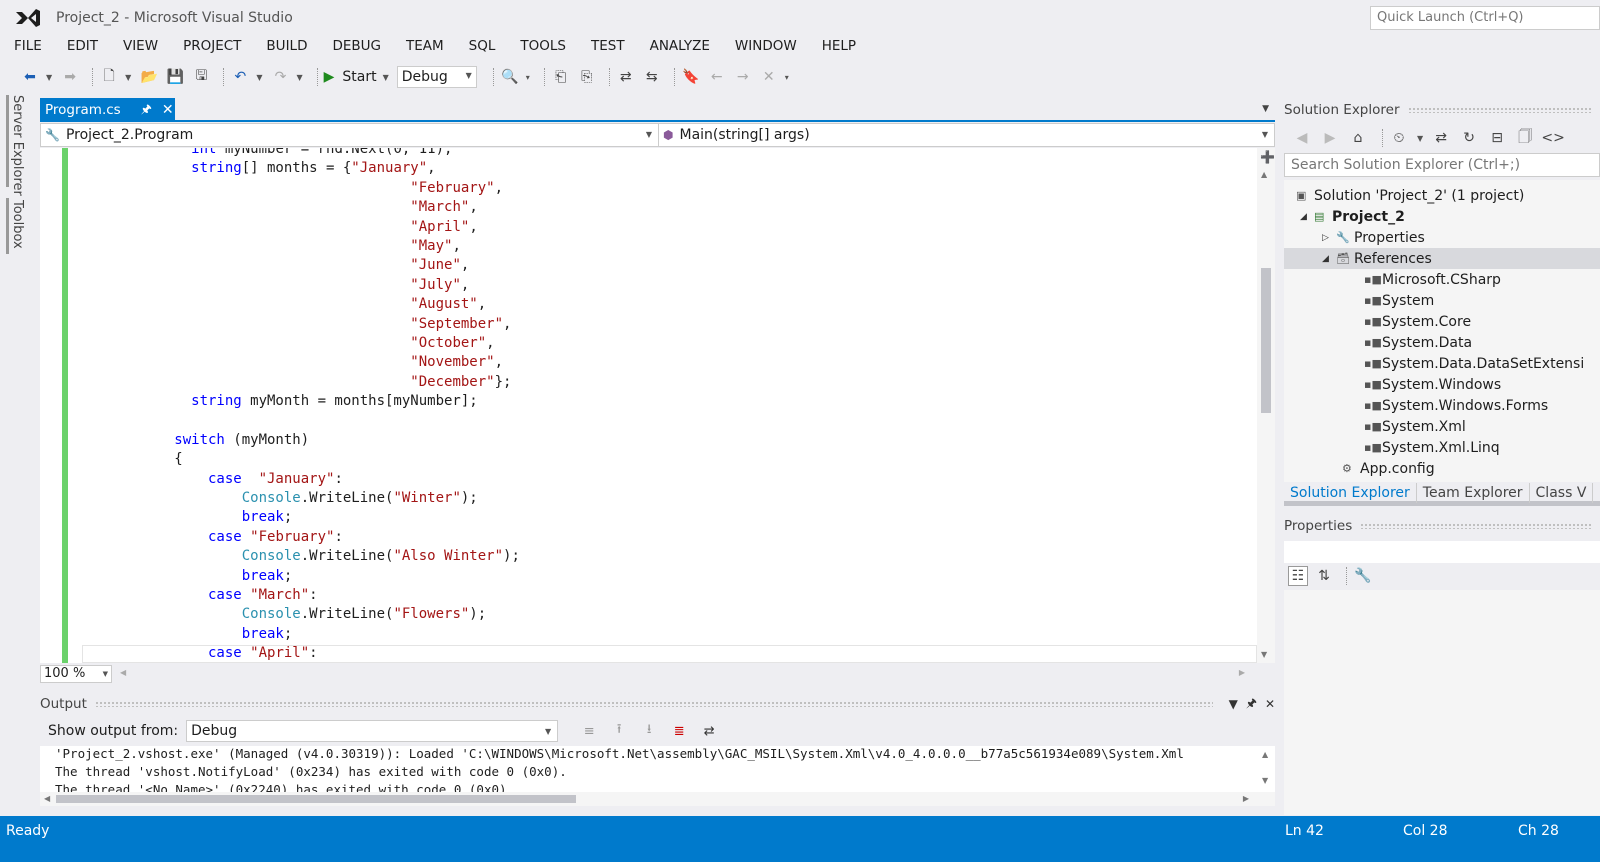 The height and width of the screenshot is (862, 1600). Describe the element at coordinates (1329, 238) in the screenshot. I see `collapsed-icon: ▷` at that location.